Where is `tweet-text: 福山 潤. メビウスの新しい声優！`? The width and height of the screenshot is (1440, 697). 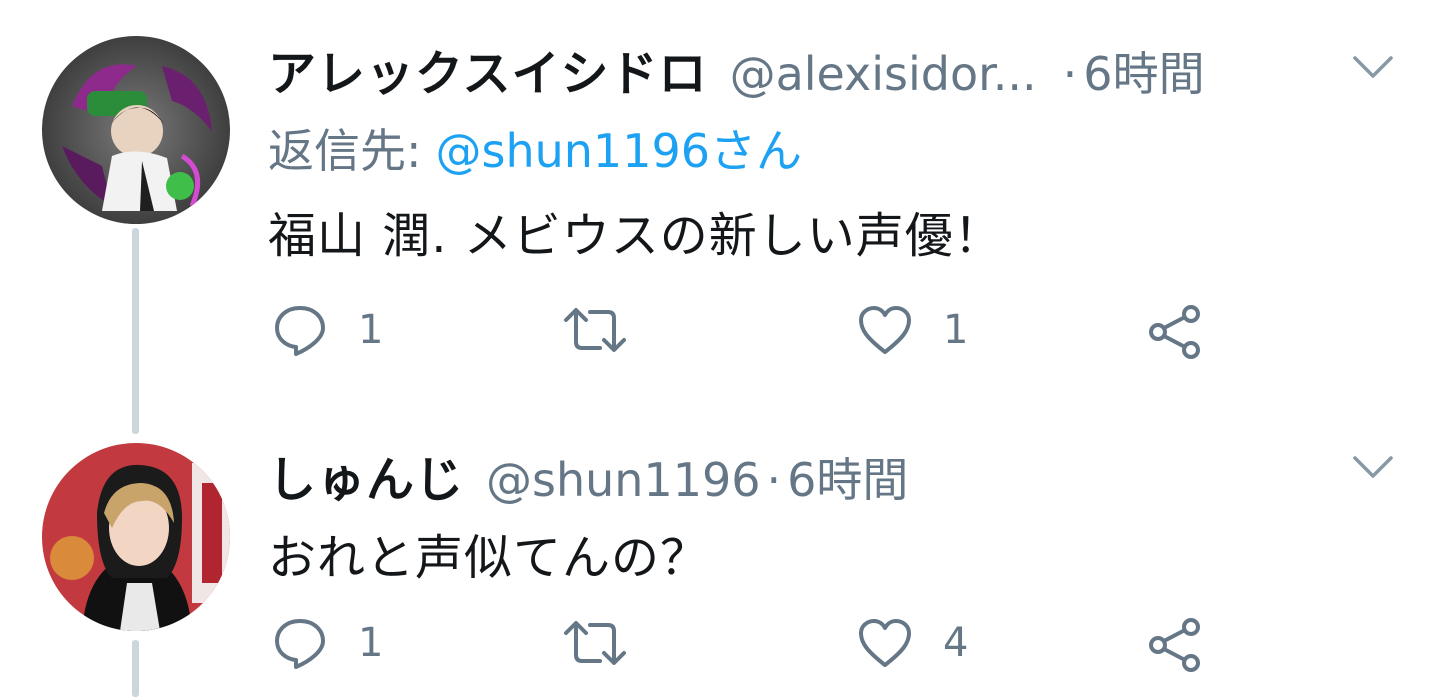 tweet-text: 福山 潤. メビウスの新しい声優！ is located at coordinates (635, 236).